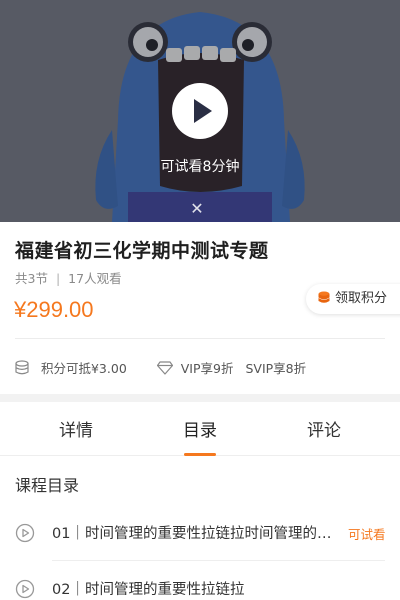 The height and width of the screenshot is (600, 400). What do you see at coordinates (47, 485) in the screenshot?
I see `catalog-section-title: 课程目录` at bounding box center [47, 485].